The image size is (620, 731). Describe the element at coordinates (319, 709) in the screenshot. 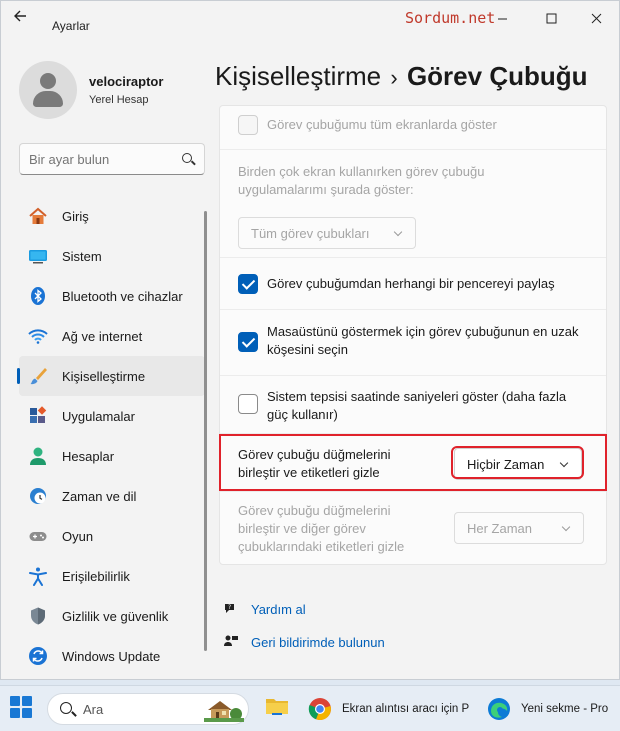

I see `chrome-icon` at that location.